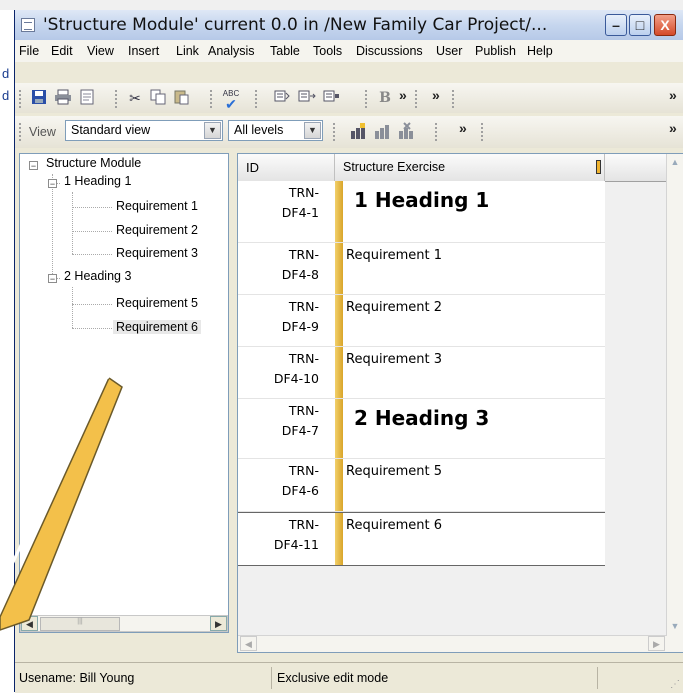 The width and height of the screenshot is (683, 693). What do you see at coordinates (389, 51) in the screenshot?
I see `menu-discussions: Discussions` at bounding box center [389, 51].